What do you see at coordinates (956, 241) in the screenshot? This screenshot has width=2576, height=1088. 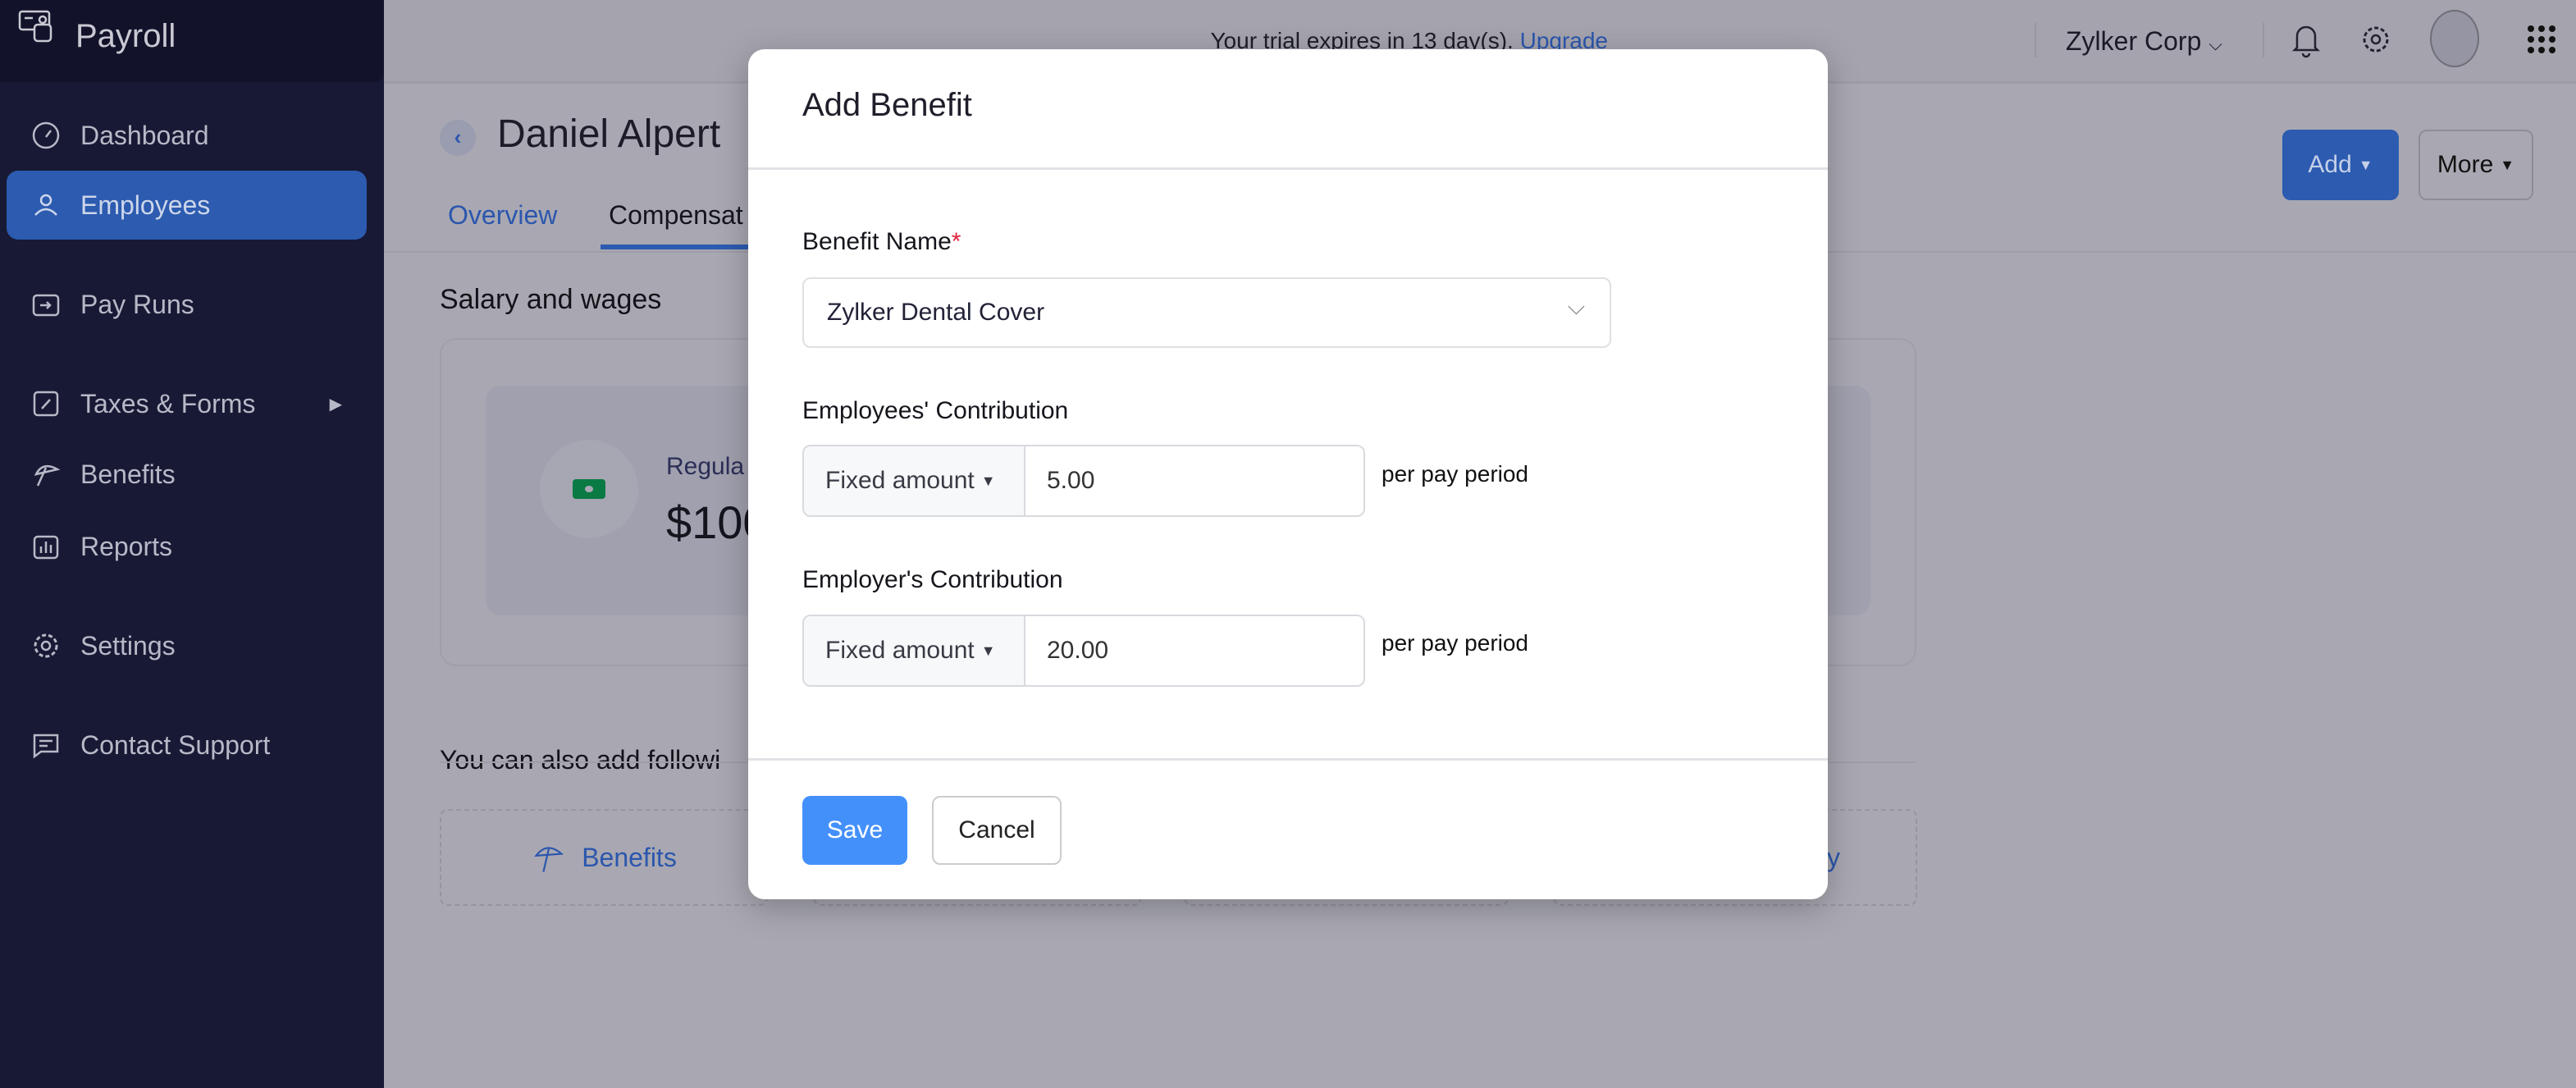 I see `required-mark: *` at bounding box center [956, 241].